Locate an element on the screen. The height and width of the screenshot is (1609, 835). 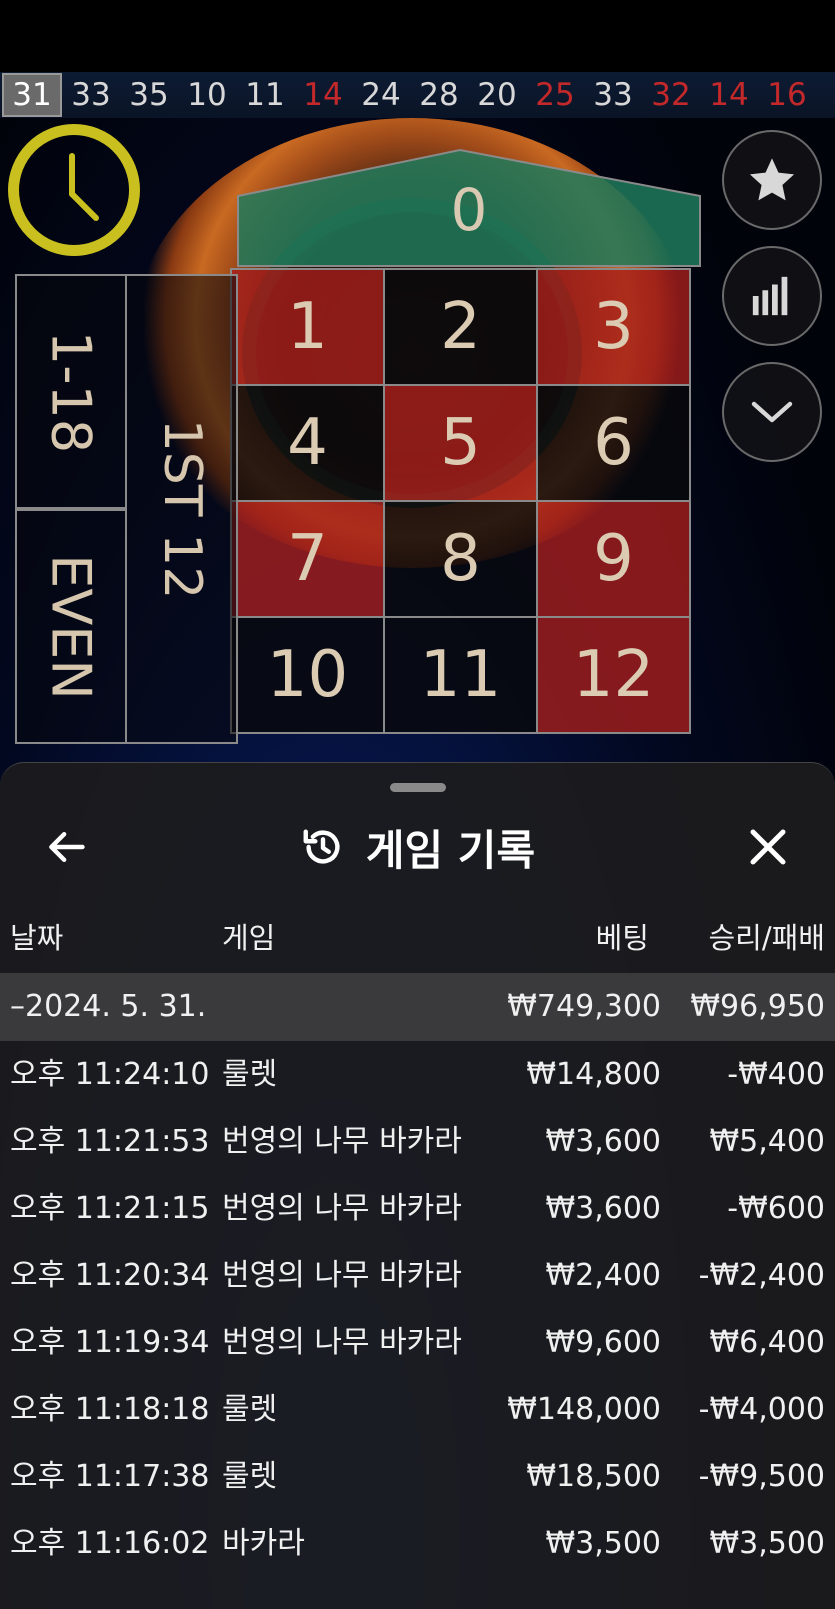
row-bet: ₩3,500 is located at coordinates (603, 1543).